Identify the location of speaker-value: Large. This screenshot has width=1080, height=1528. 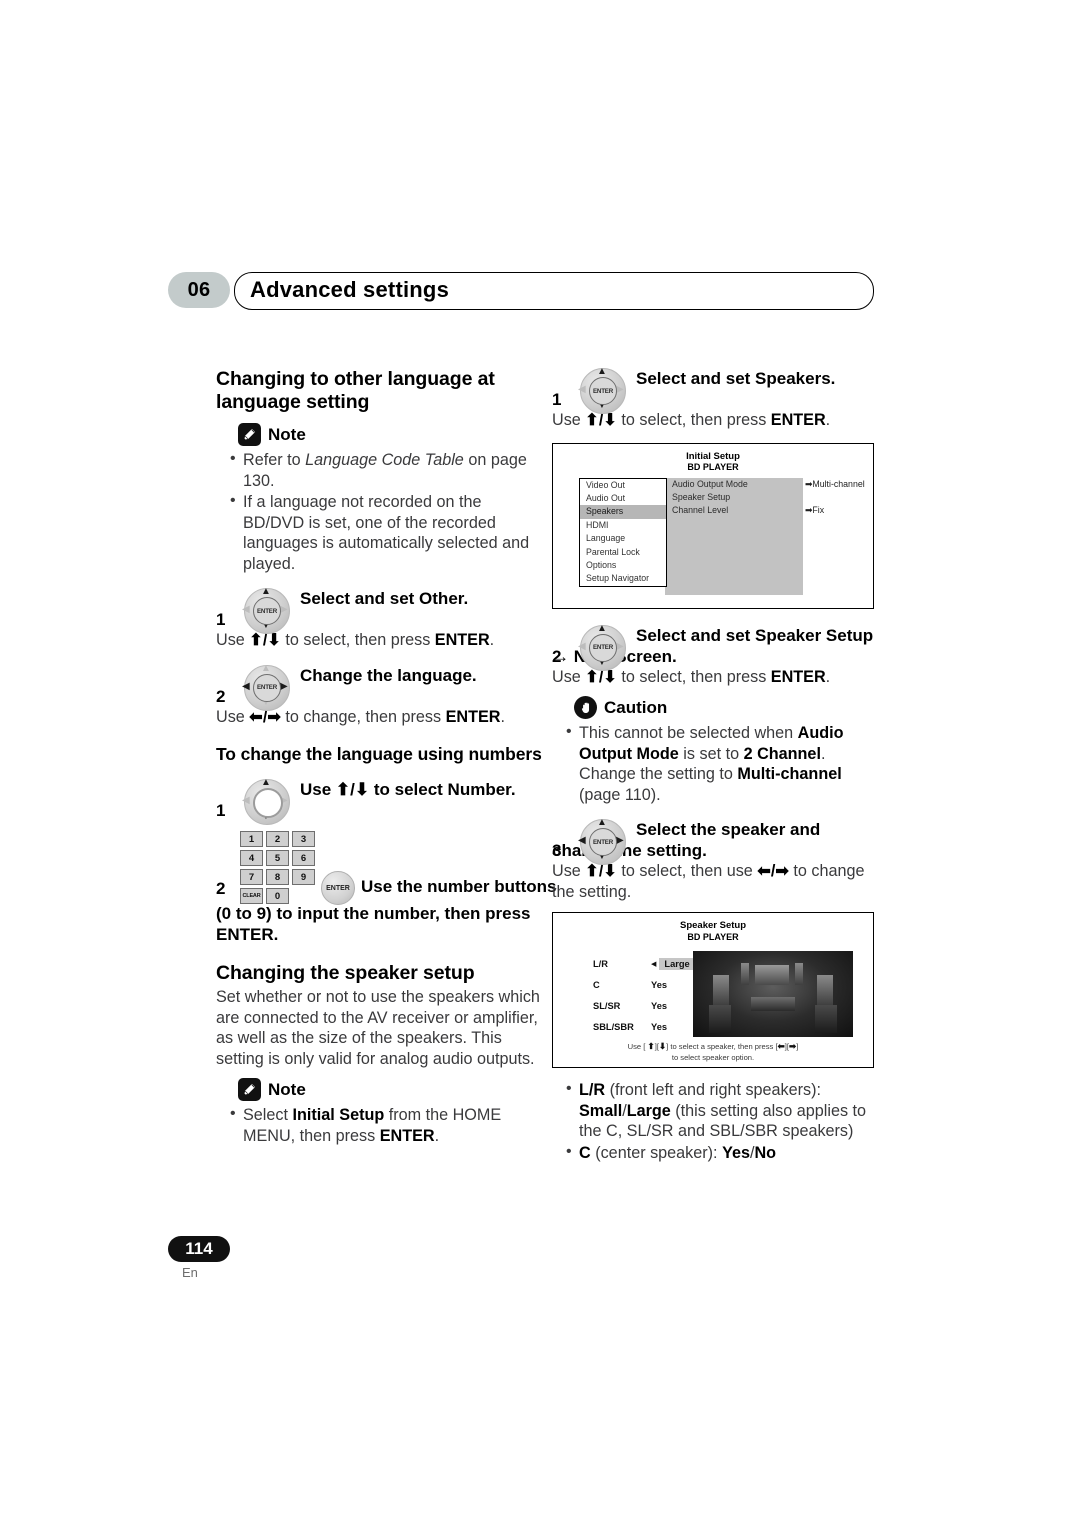
(677, 963).